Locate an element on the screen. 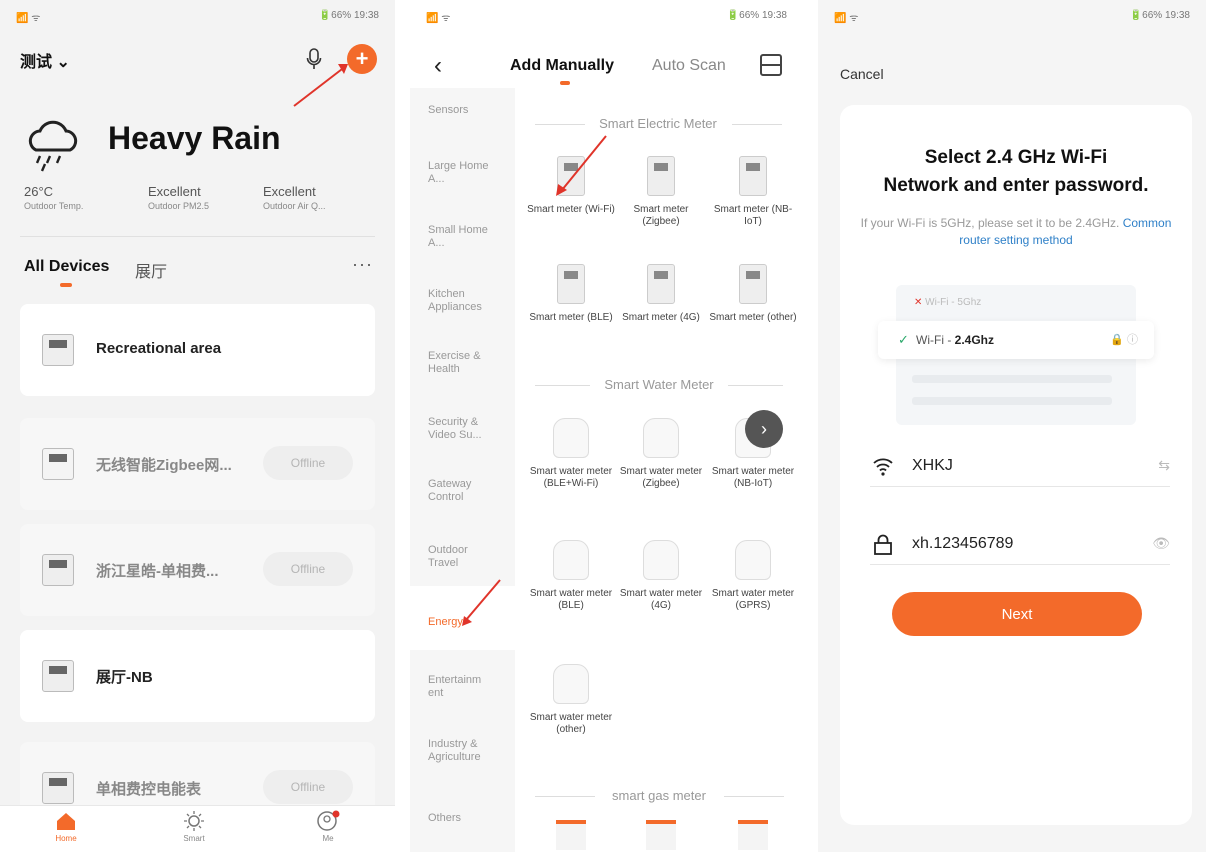 Image resolution: width=1206 pixels, height=852 pixels. product-item: Smart meter (NB-IoT) is located at coordinates (753, 192).